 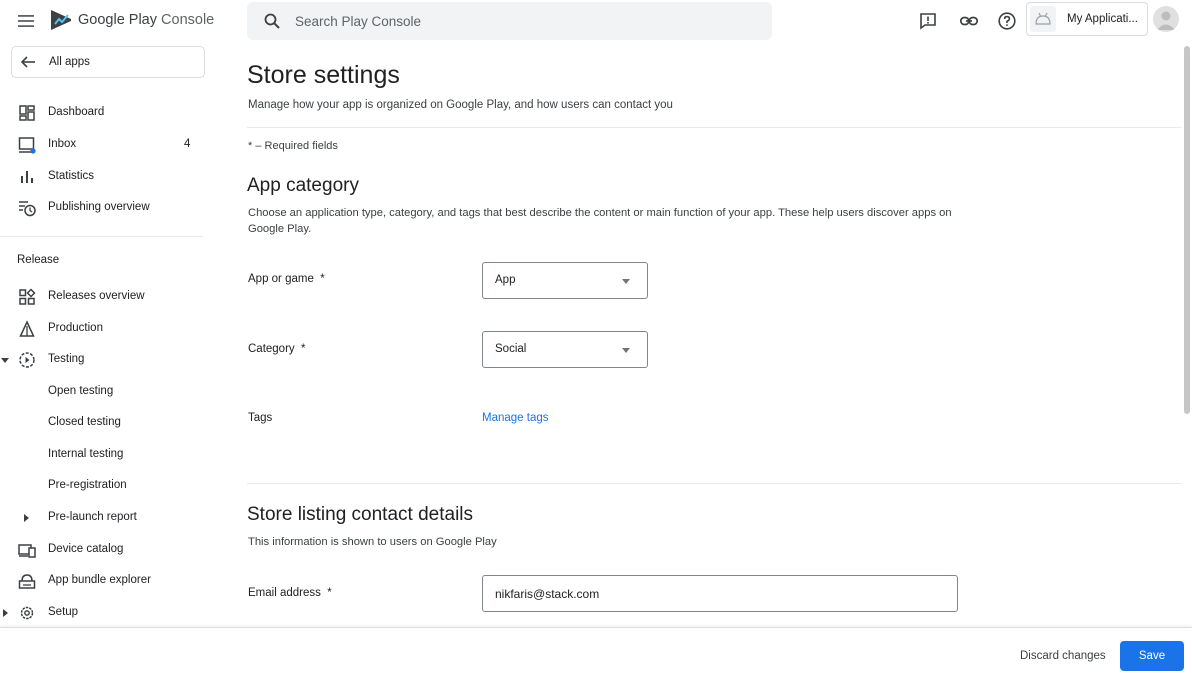 I want to click on sidebar-item-inbox: Inbox 4, so click(x=105, y=145).